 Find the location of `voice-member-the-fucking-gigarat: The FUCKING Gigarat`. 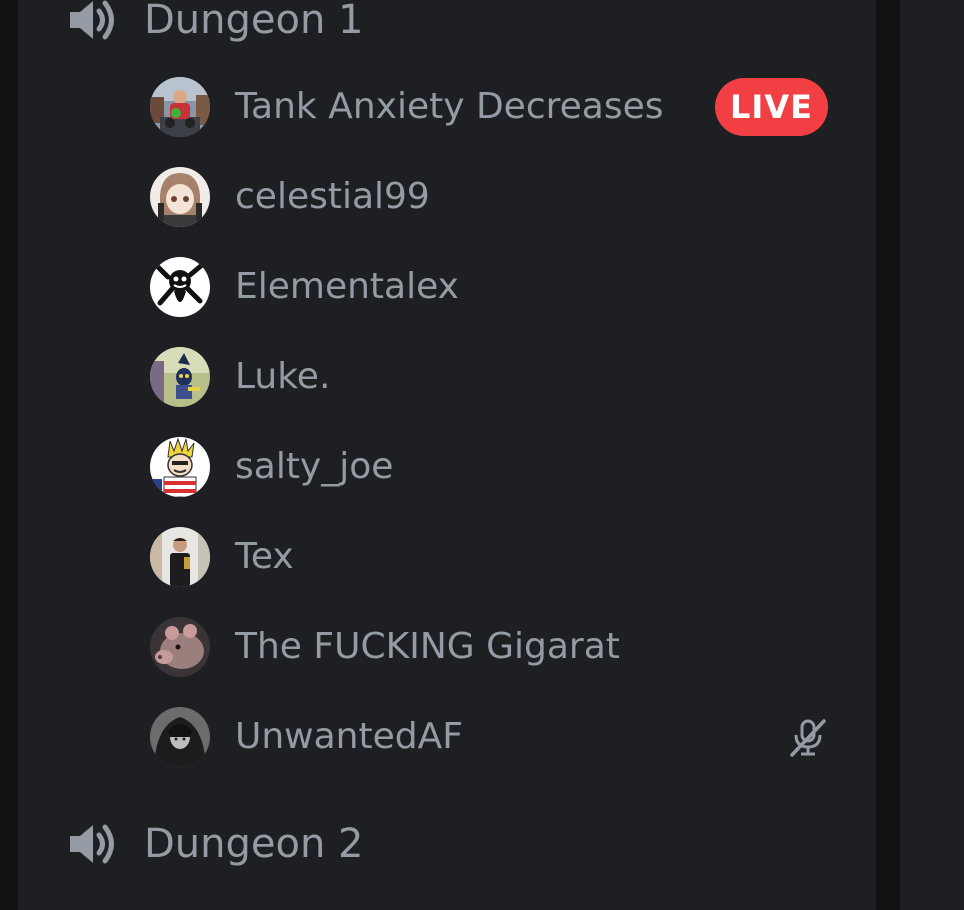

voice-member-the-fucking-gigarat: The FUCKING Gigarat is located at coordinates (489, 647).